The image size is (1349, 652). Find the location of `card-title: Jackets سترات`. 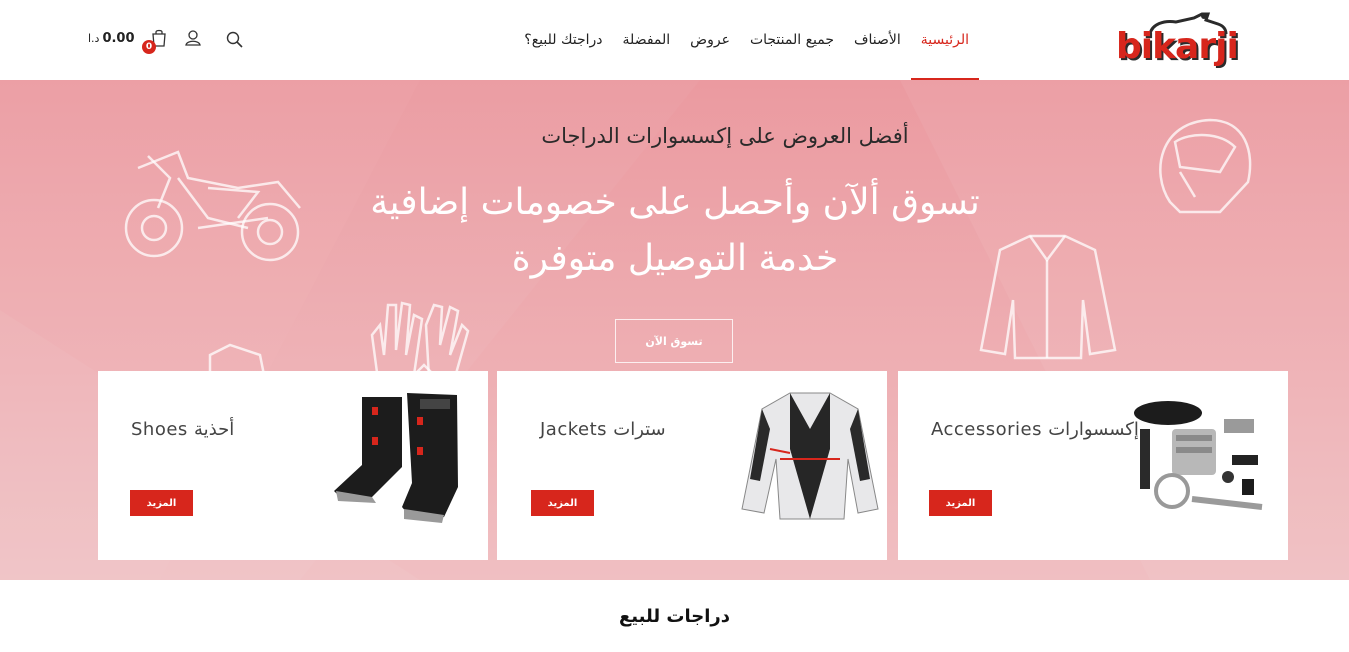

card-title: Jackets سترات is located at coordinates (603, 429).